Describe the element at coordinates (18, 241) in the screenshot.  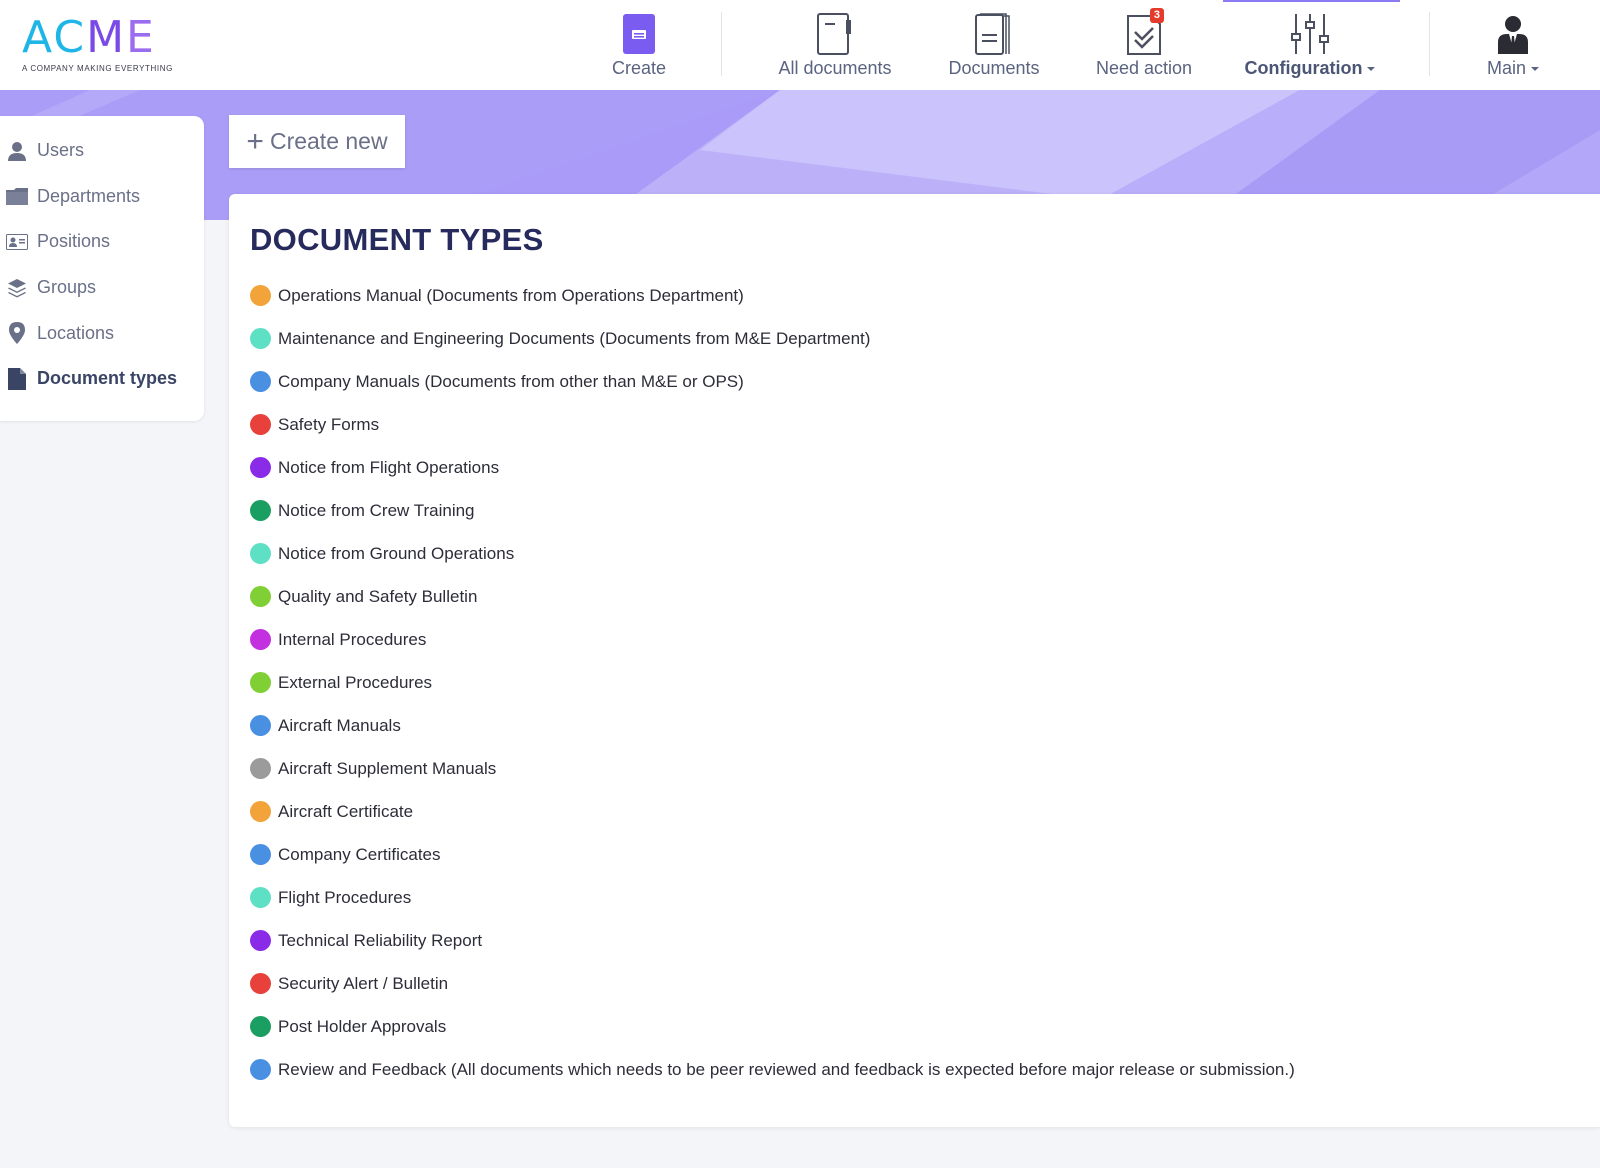
I see `id-card-icon` at that location.